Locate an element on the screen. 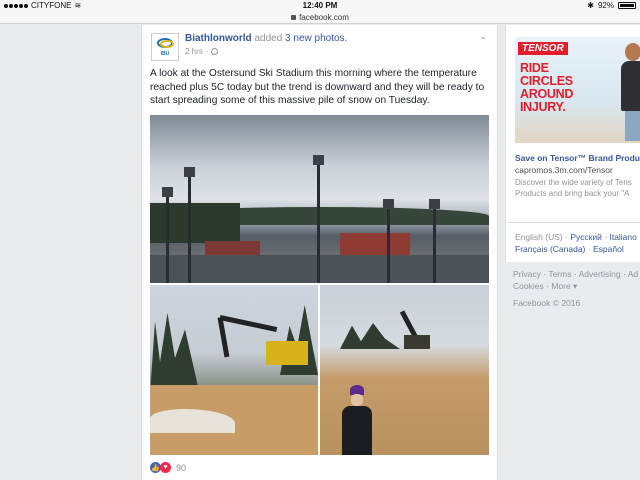  person-shape is located at coordinates (357, 420).